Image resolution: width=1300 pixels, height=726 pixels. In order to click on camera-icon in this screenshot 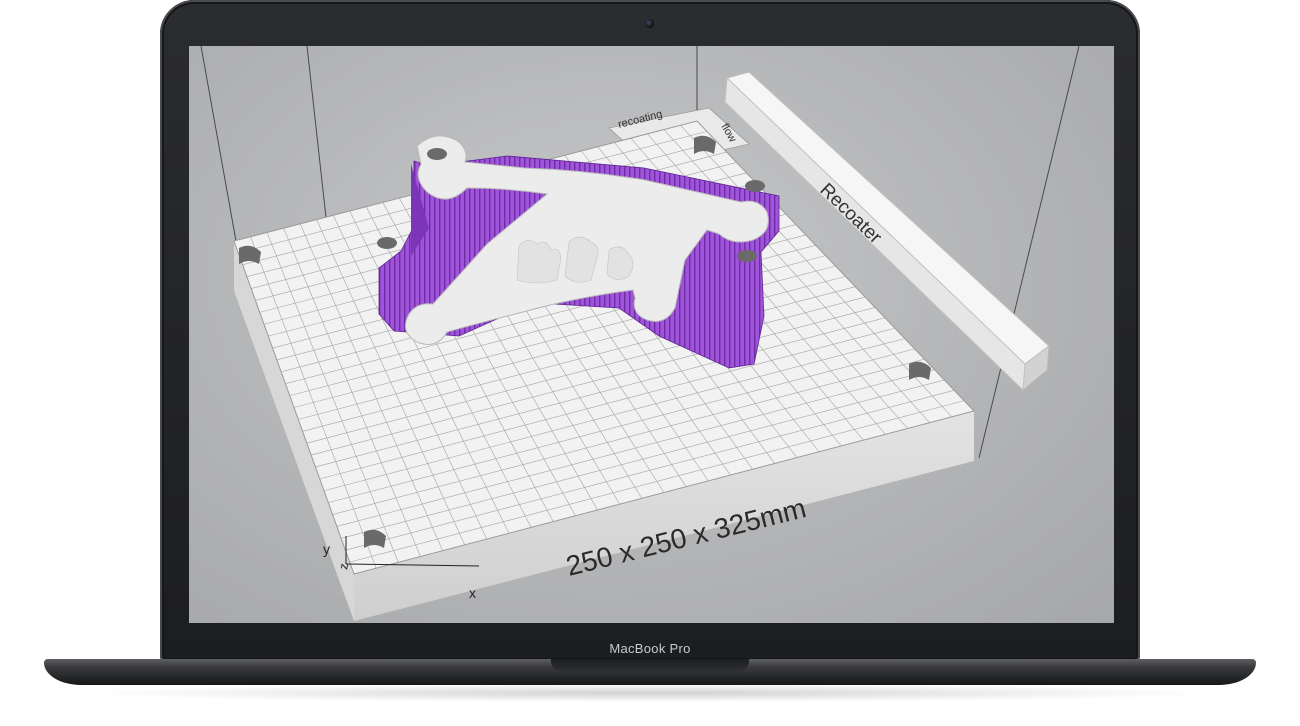, I will do `click(649, 23)`.